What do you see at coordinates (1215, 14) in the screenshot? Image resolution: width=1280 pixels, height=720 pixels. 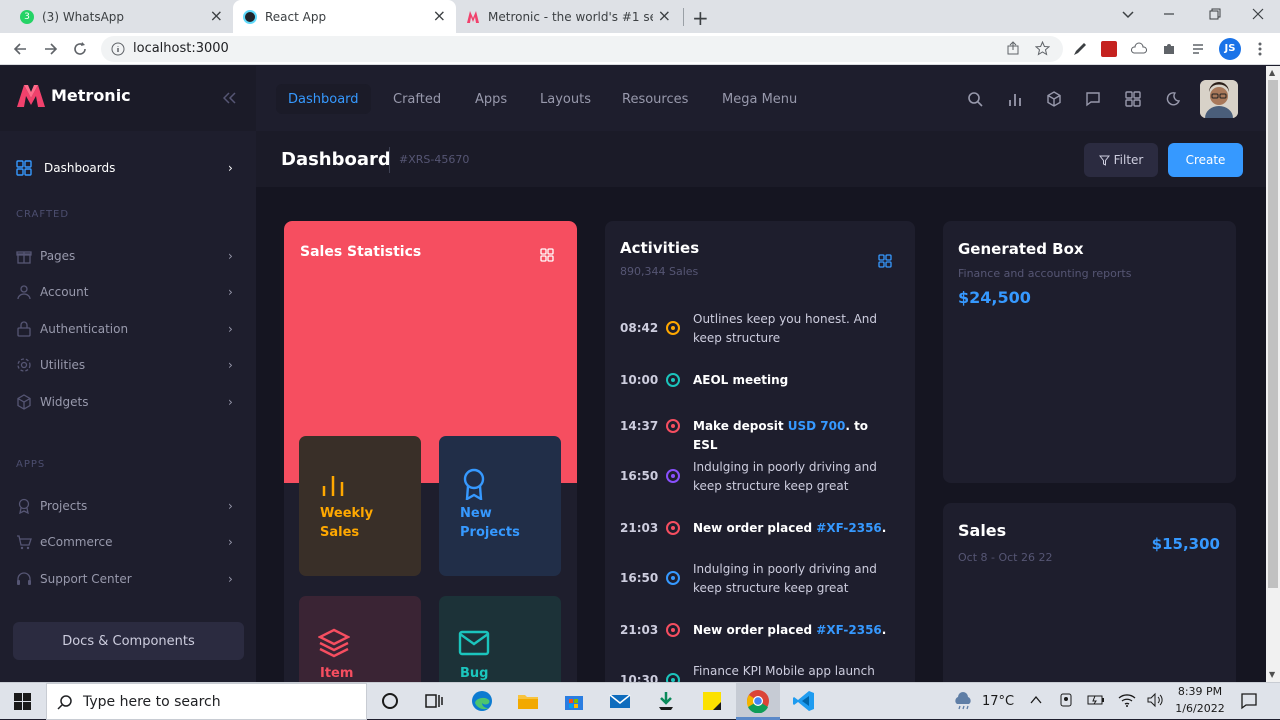 I see `restore-icon` at bounding box center [1215, 14].